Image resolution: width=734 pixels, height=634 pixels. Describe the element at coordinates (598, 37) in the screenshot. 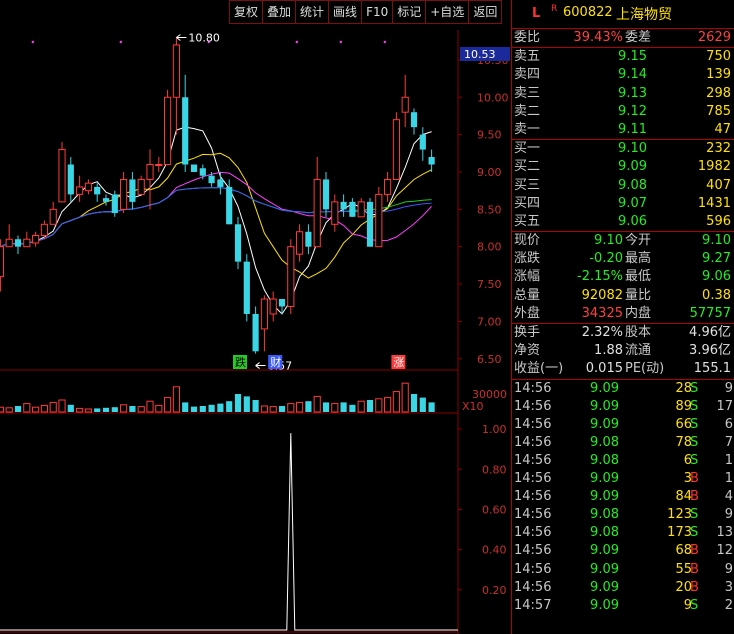

I see `weibi-value: 39.43%` at that location.